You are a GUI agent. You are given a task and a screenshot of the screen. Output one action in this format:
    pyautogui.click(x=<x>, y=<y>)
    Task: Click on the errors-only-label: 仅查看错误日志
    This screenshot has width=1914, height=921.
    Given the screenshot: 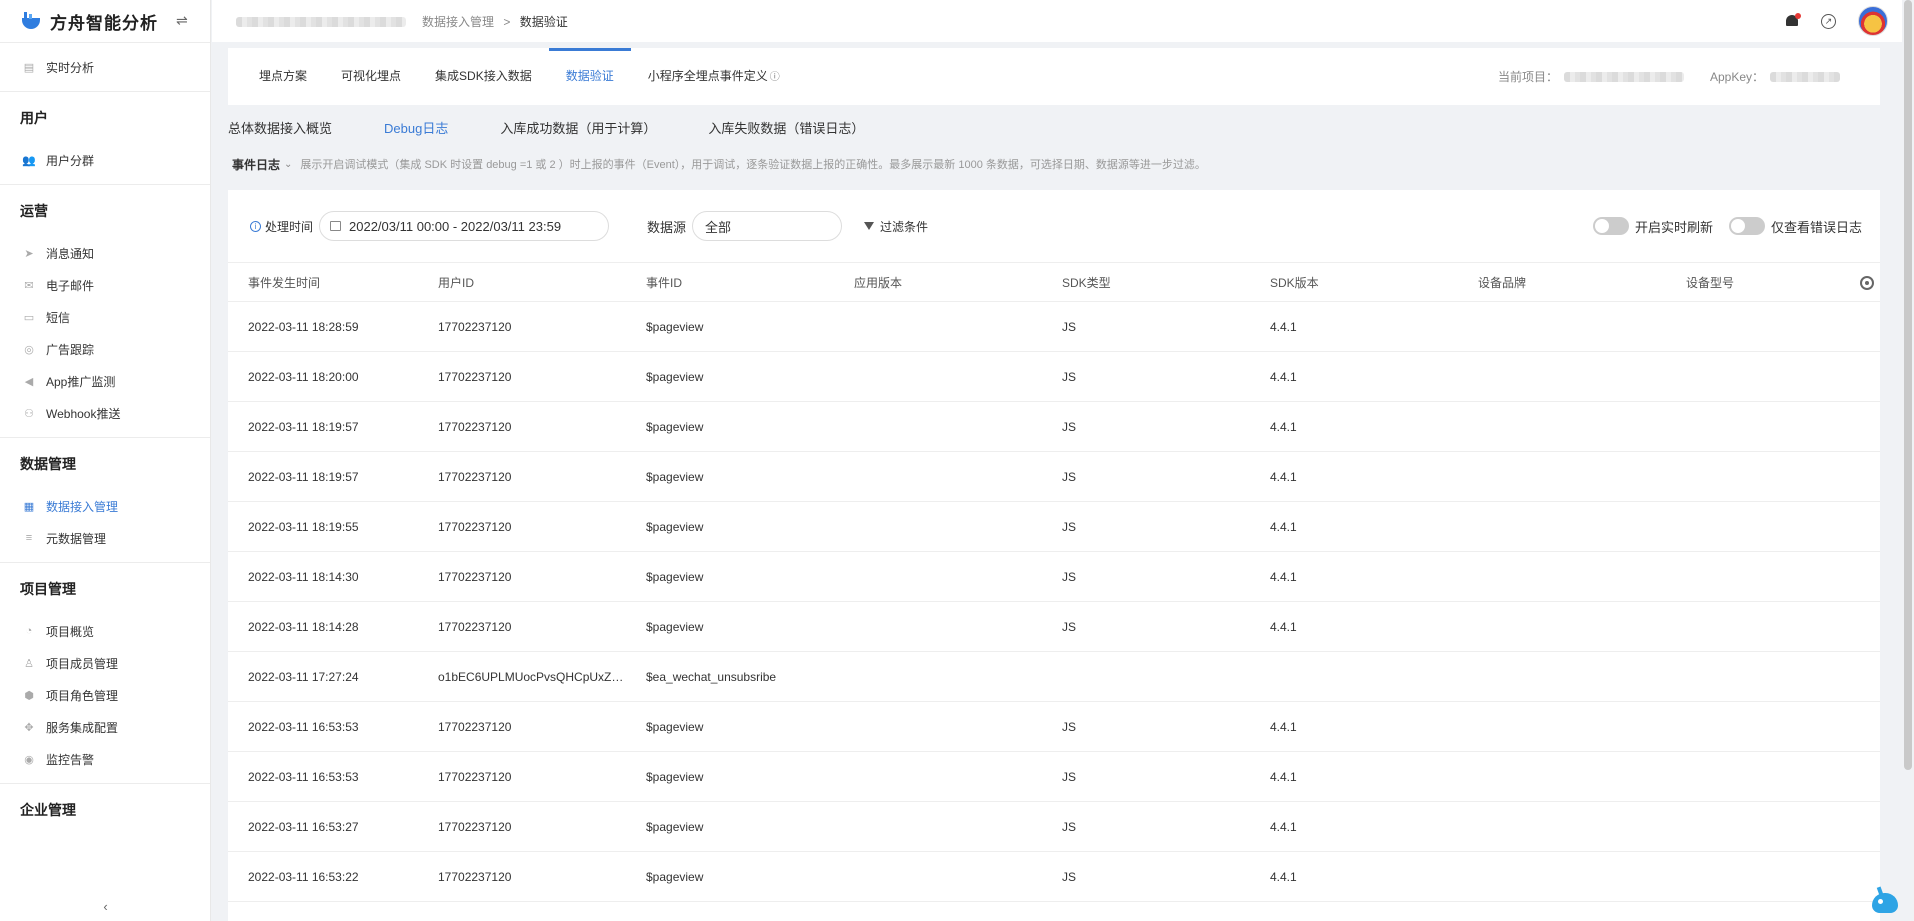 What is the action you would take?
    pyautogui.click(x=1816, y=227)
    